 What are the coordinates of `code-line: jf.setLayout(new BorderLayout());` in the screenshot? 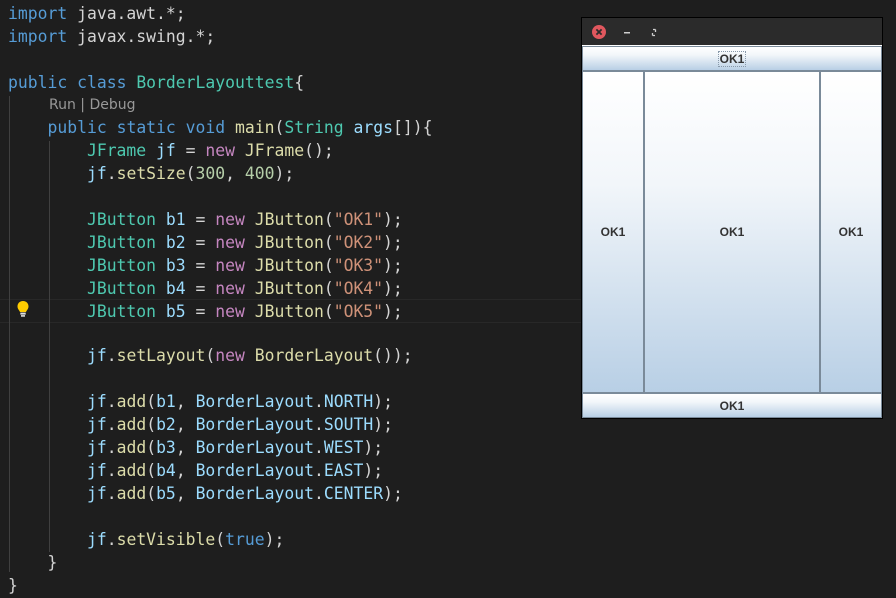 It's located at (210, 355).